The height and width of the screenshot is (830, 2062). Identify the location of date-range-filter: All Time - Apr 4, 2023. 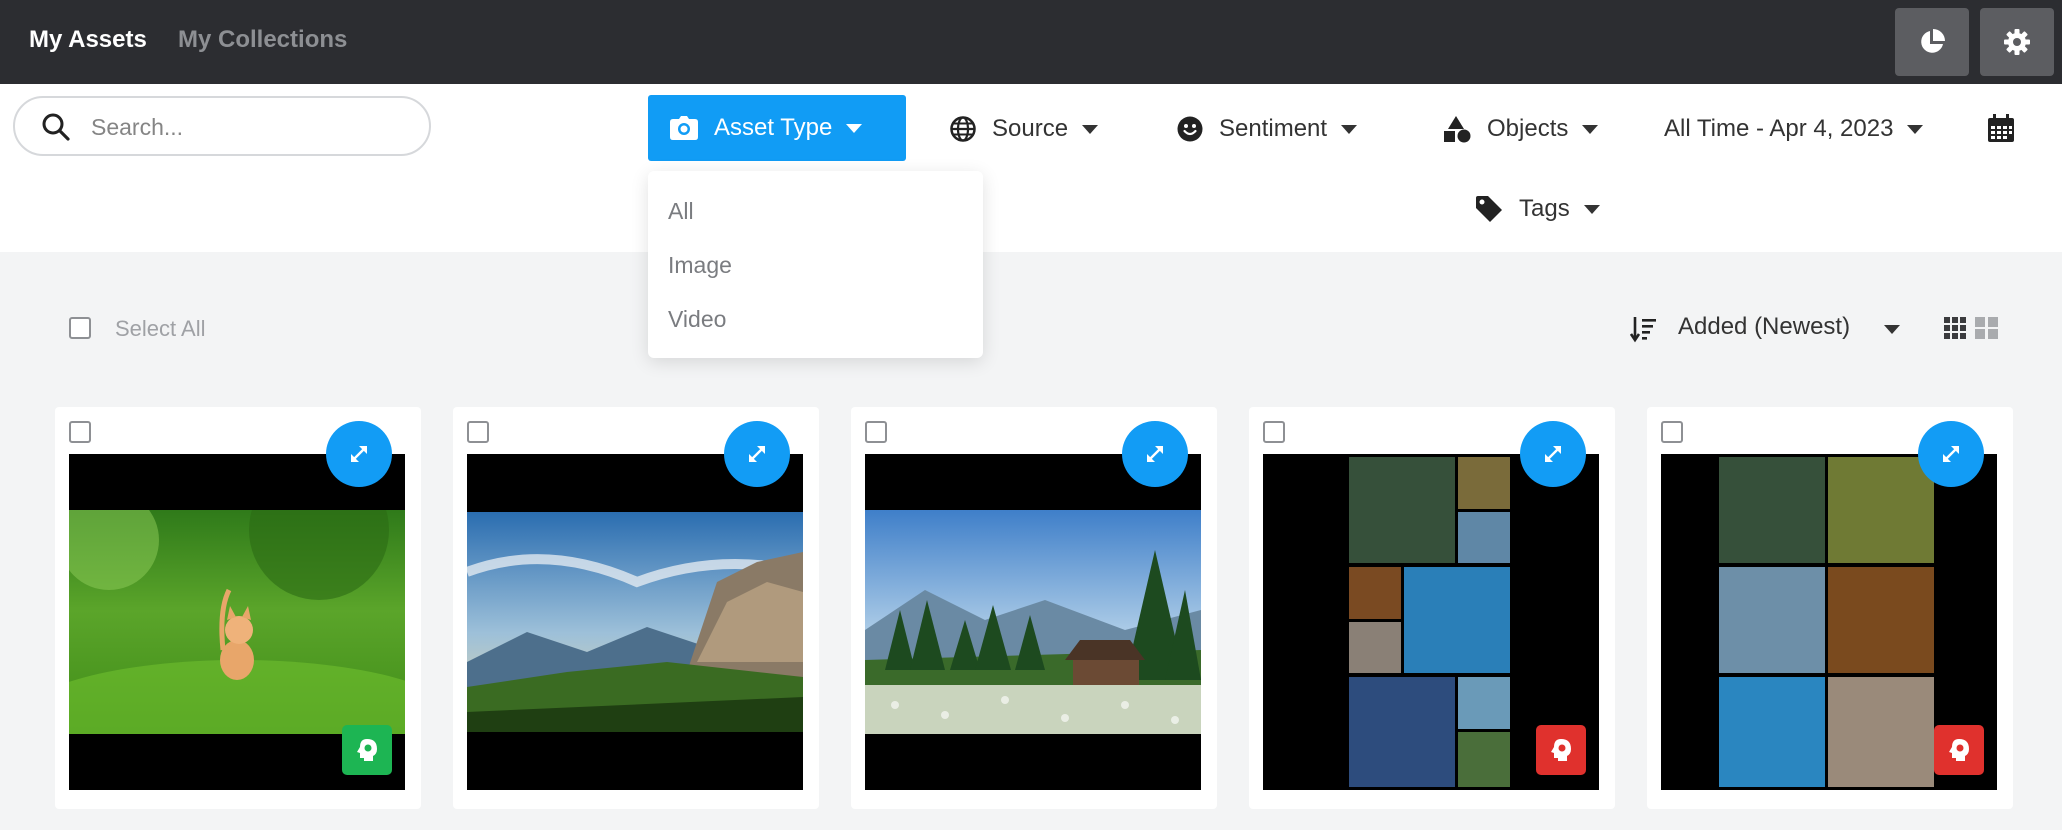
(1794, 129).